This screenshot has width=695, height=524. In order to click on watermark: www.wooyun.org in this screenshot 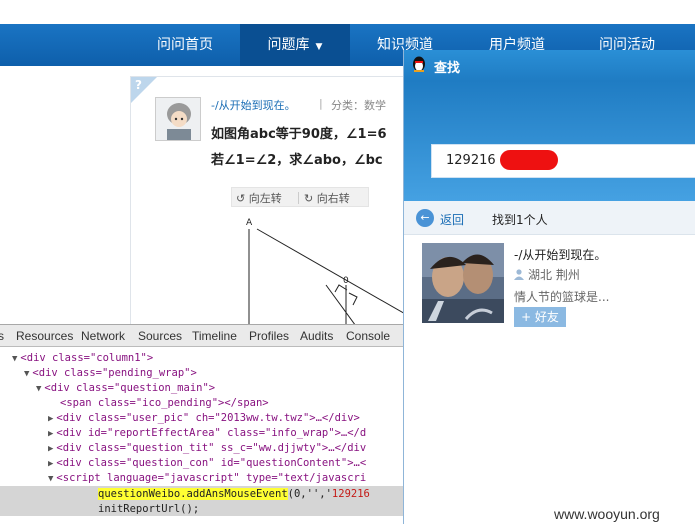, I will do `click(607, 514)`.